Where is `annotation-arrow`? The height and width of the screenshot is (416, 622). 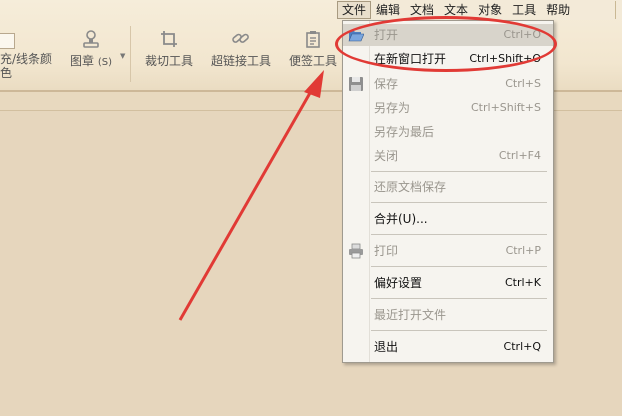
annotation-arrow is located at coordinates (251, 195).